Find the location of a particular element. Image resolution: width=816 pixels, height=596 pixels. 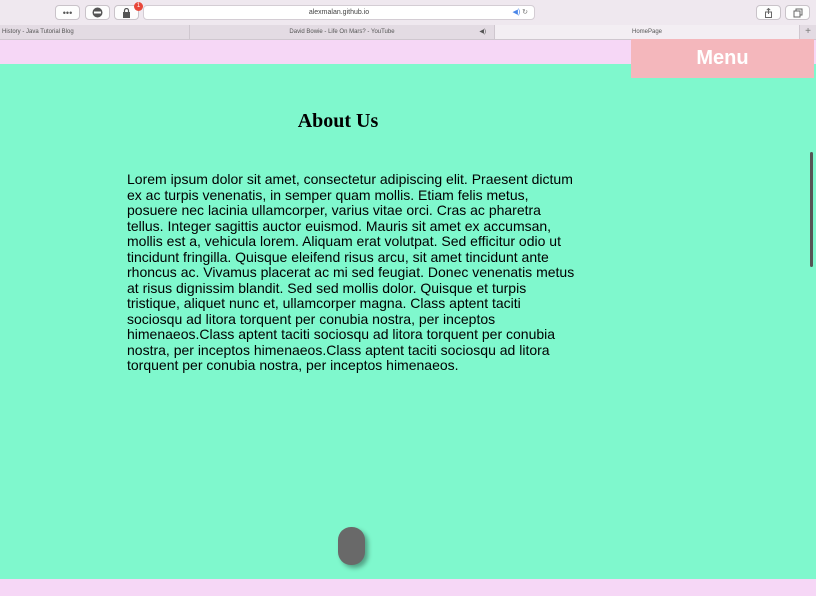

tab-label: David Bowie - Life On Mars? - YouTube is located at coordinates (342, 32).